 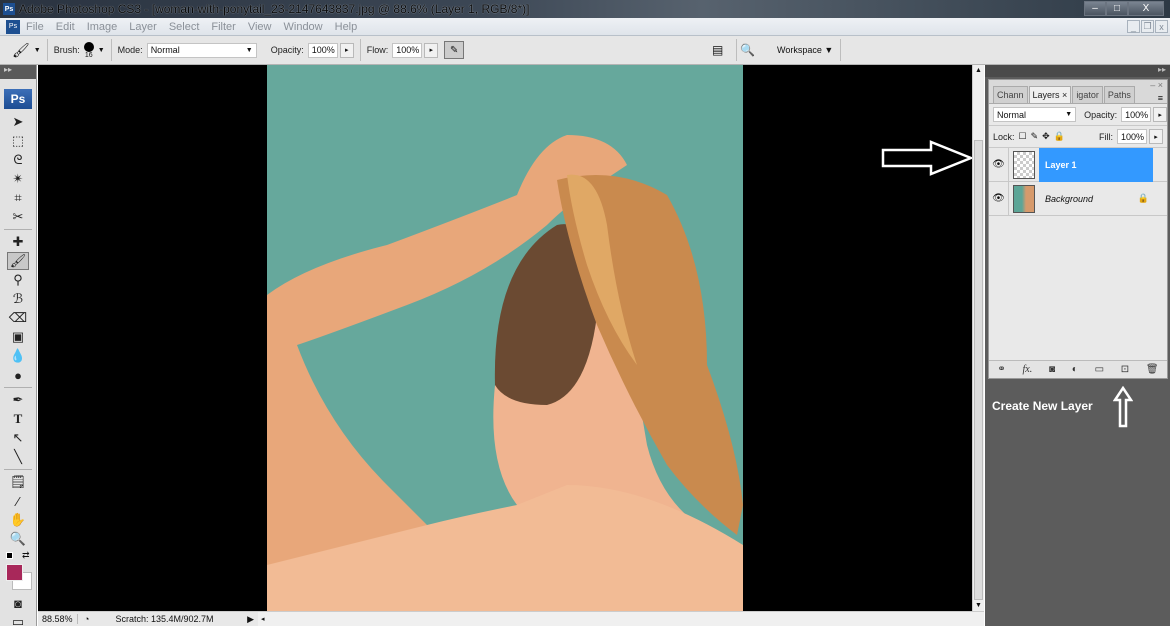 I want to click on menu-filter: Filter, so click(x=223, y=27).